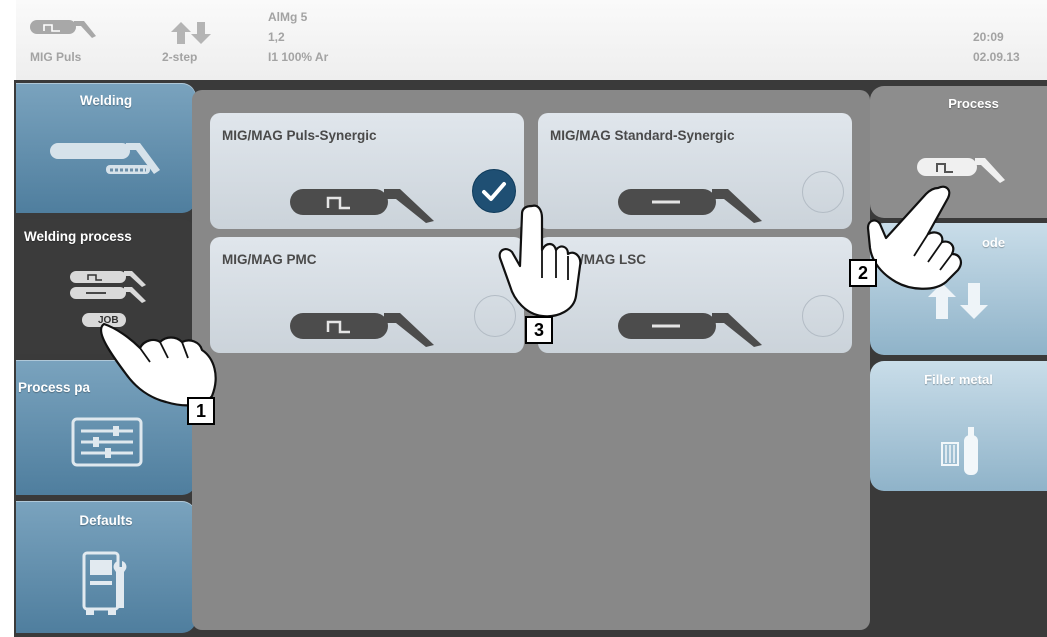 Image resolution: width=1047 pixels, height=637 pixels. I want to click on tab-welding: Welding, so click(106, 148).